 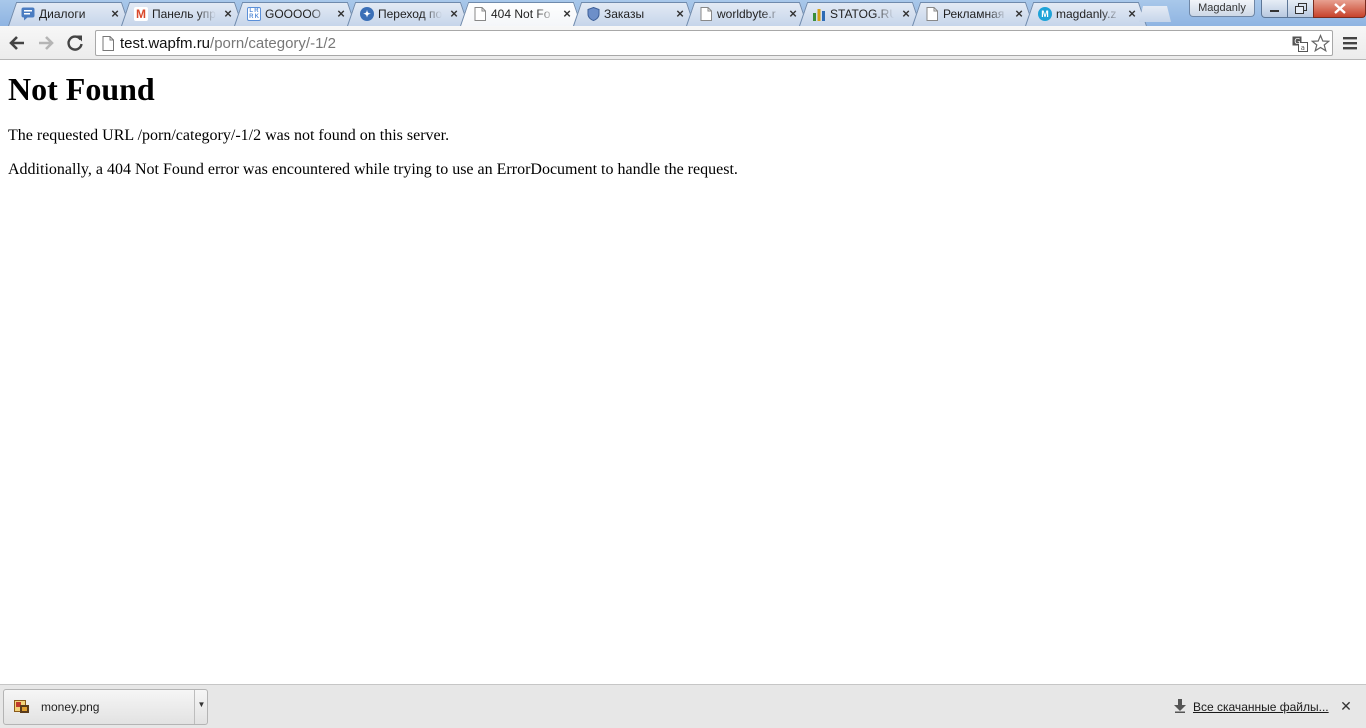 I want to click on hamburger-menu-icon, so click(x=1350, y=43).